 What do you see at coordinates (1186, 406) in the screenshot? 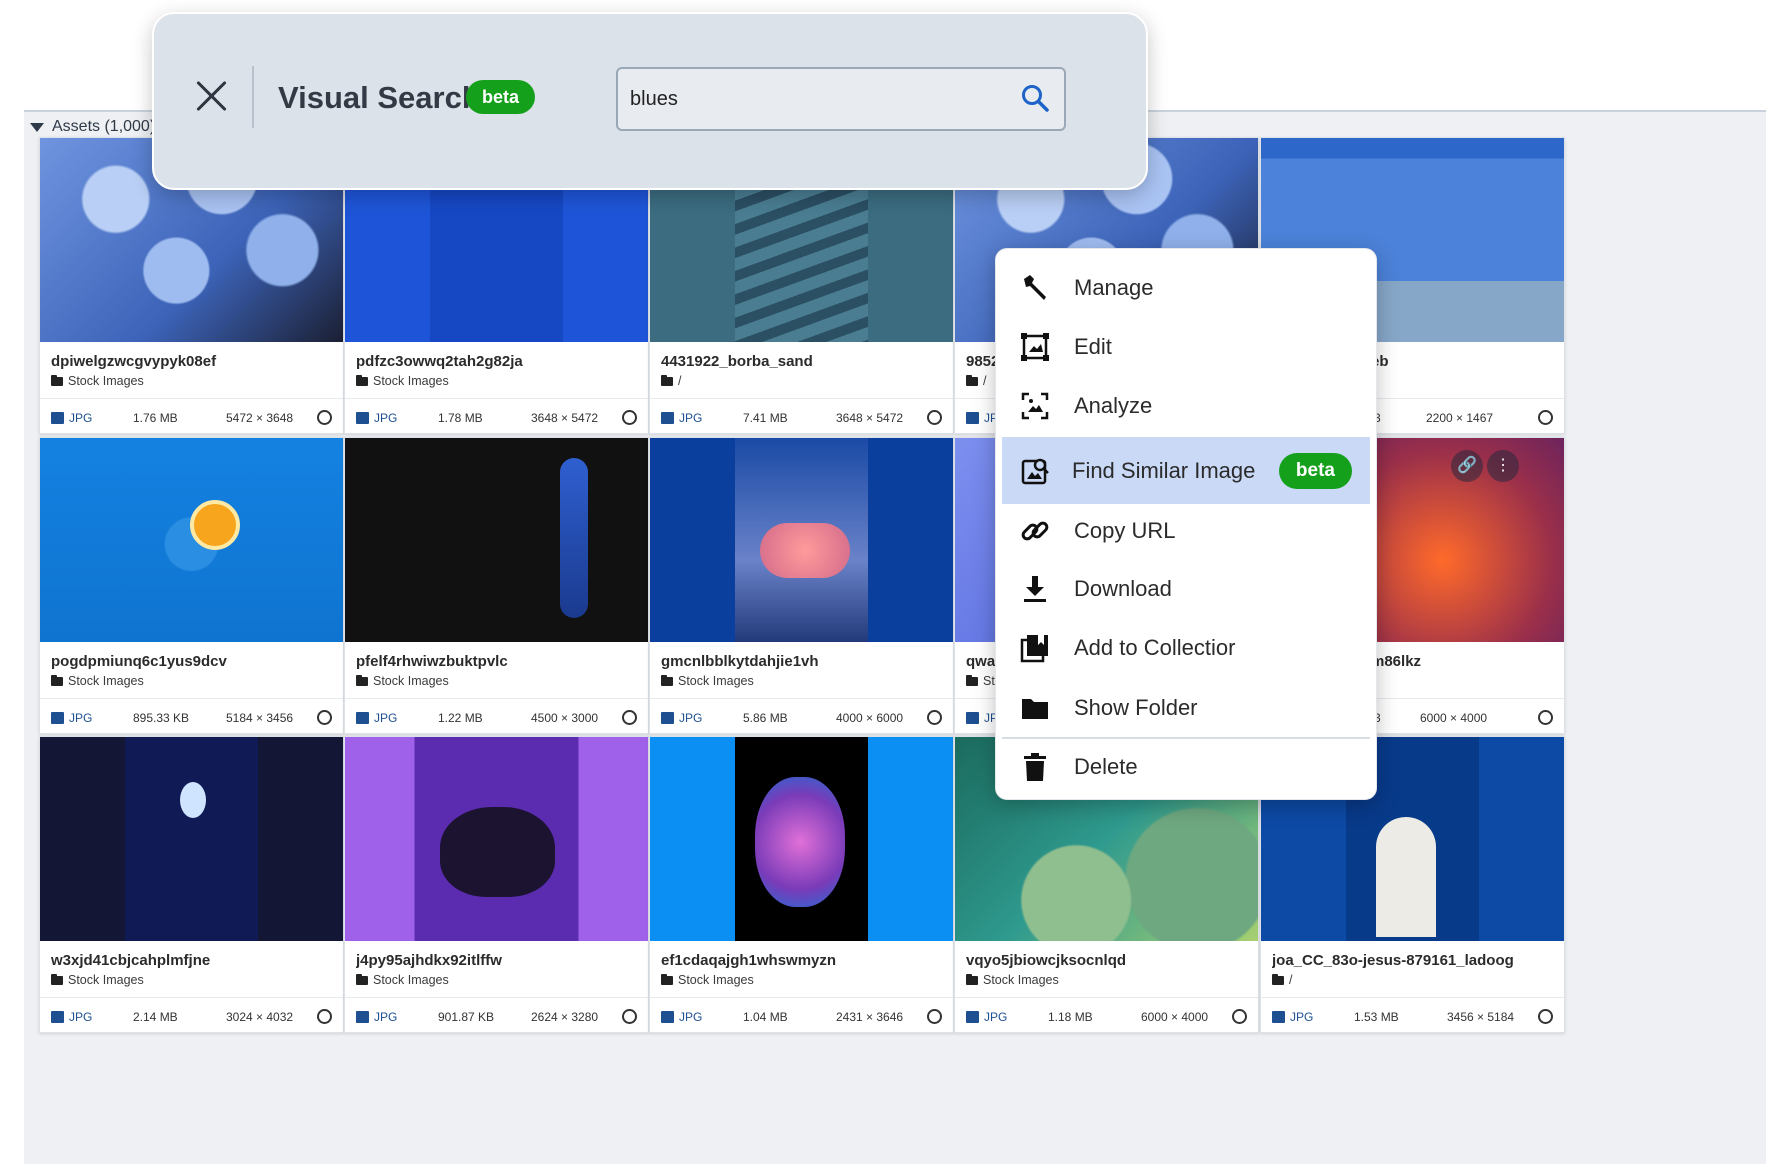
I see `menu-item-analyze: Analyze` at bounding box center [1186, 406].